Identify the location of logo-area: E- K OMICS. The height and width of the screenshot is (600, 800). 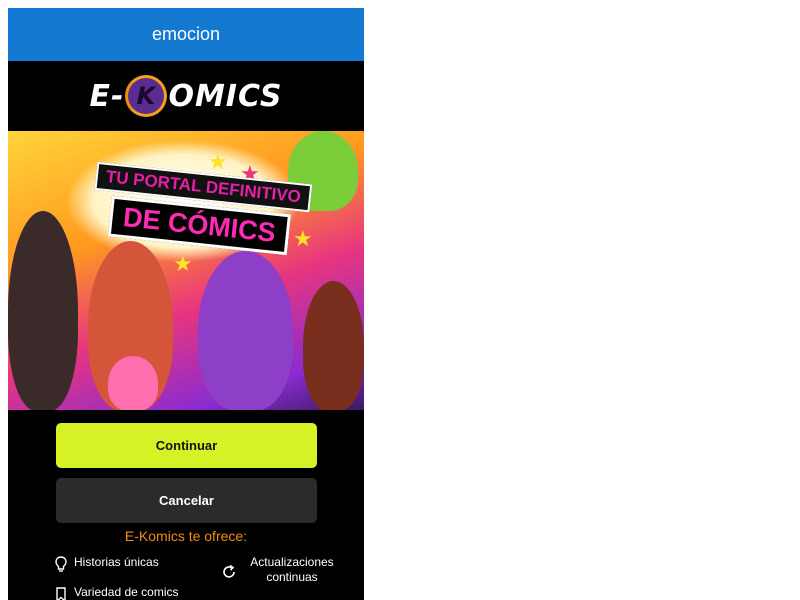
(186, 96).